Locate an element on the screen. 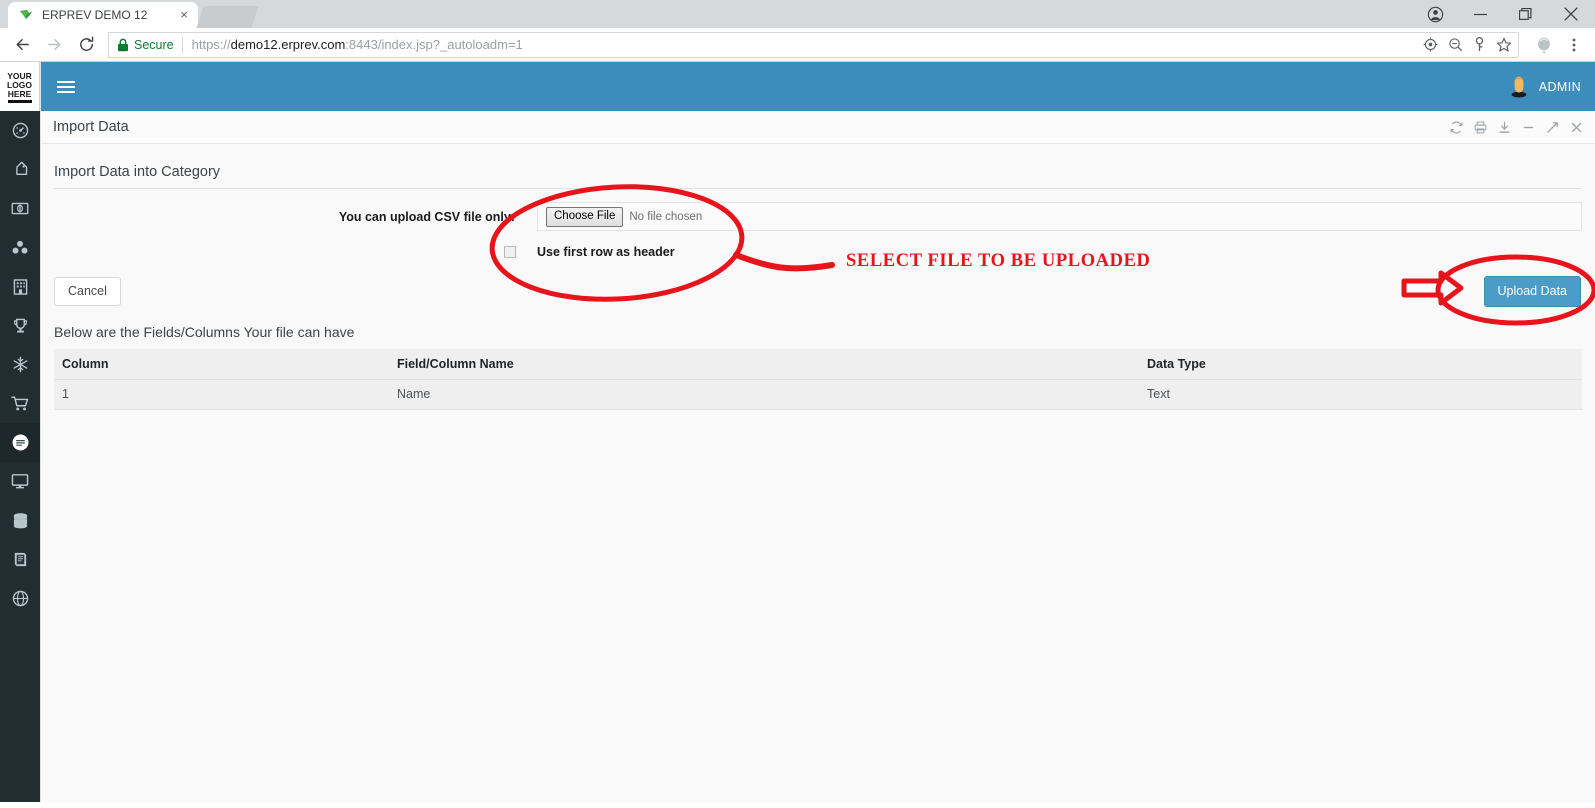  refresh-icon is located at coordinates (1456, 127).